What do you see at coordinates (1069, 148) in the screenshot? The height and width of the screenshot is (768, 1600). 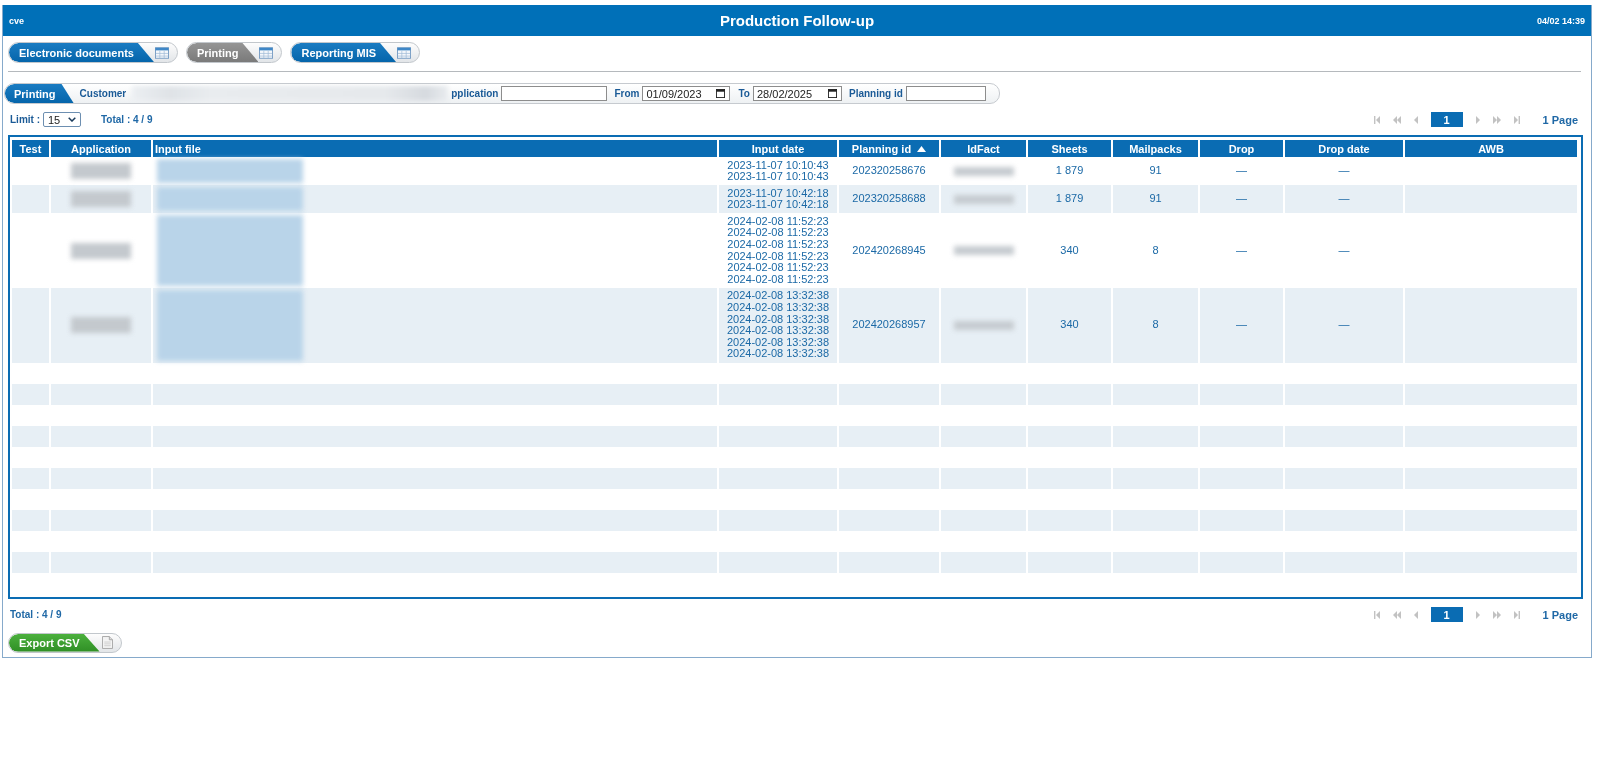 I see `column-header: Sheets` at bounding box center [1069, 148].